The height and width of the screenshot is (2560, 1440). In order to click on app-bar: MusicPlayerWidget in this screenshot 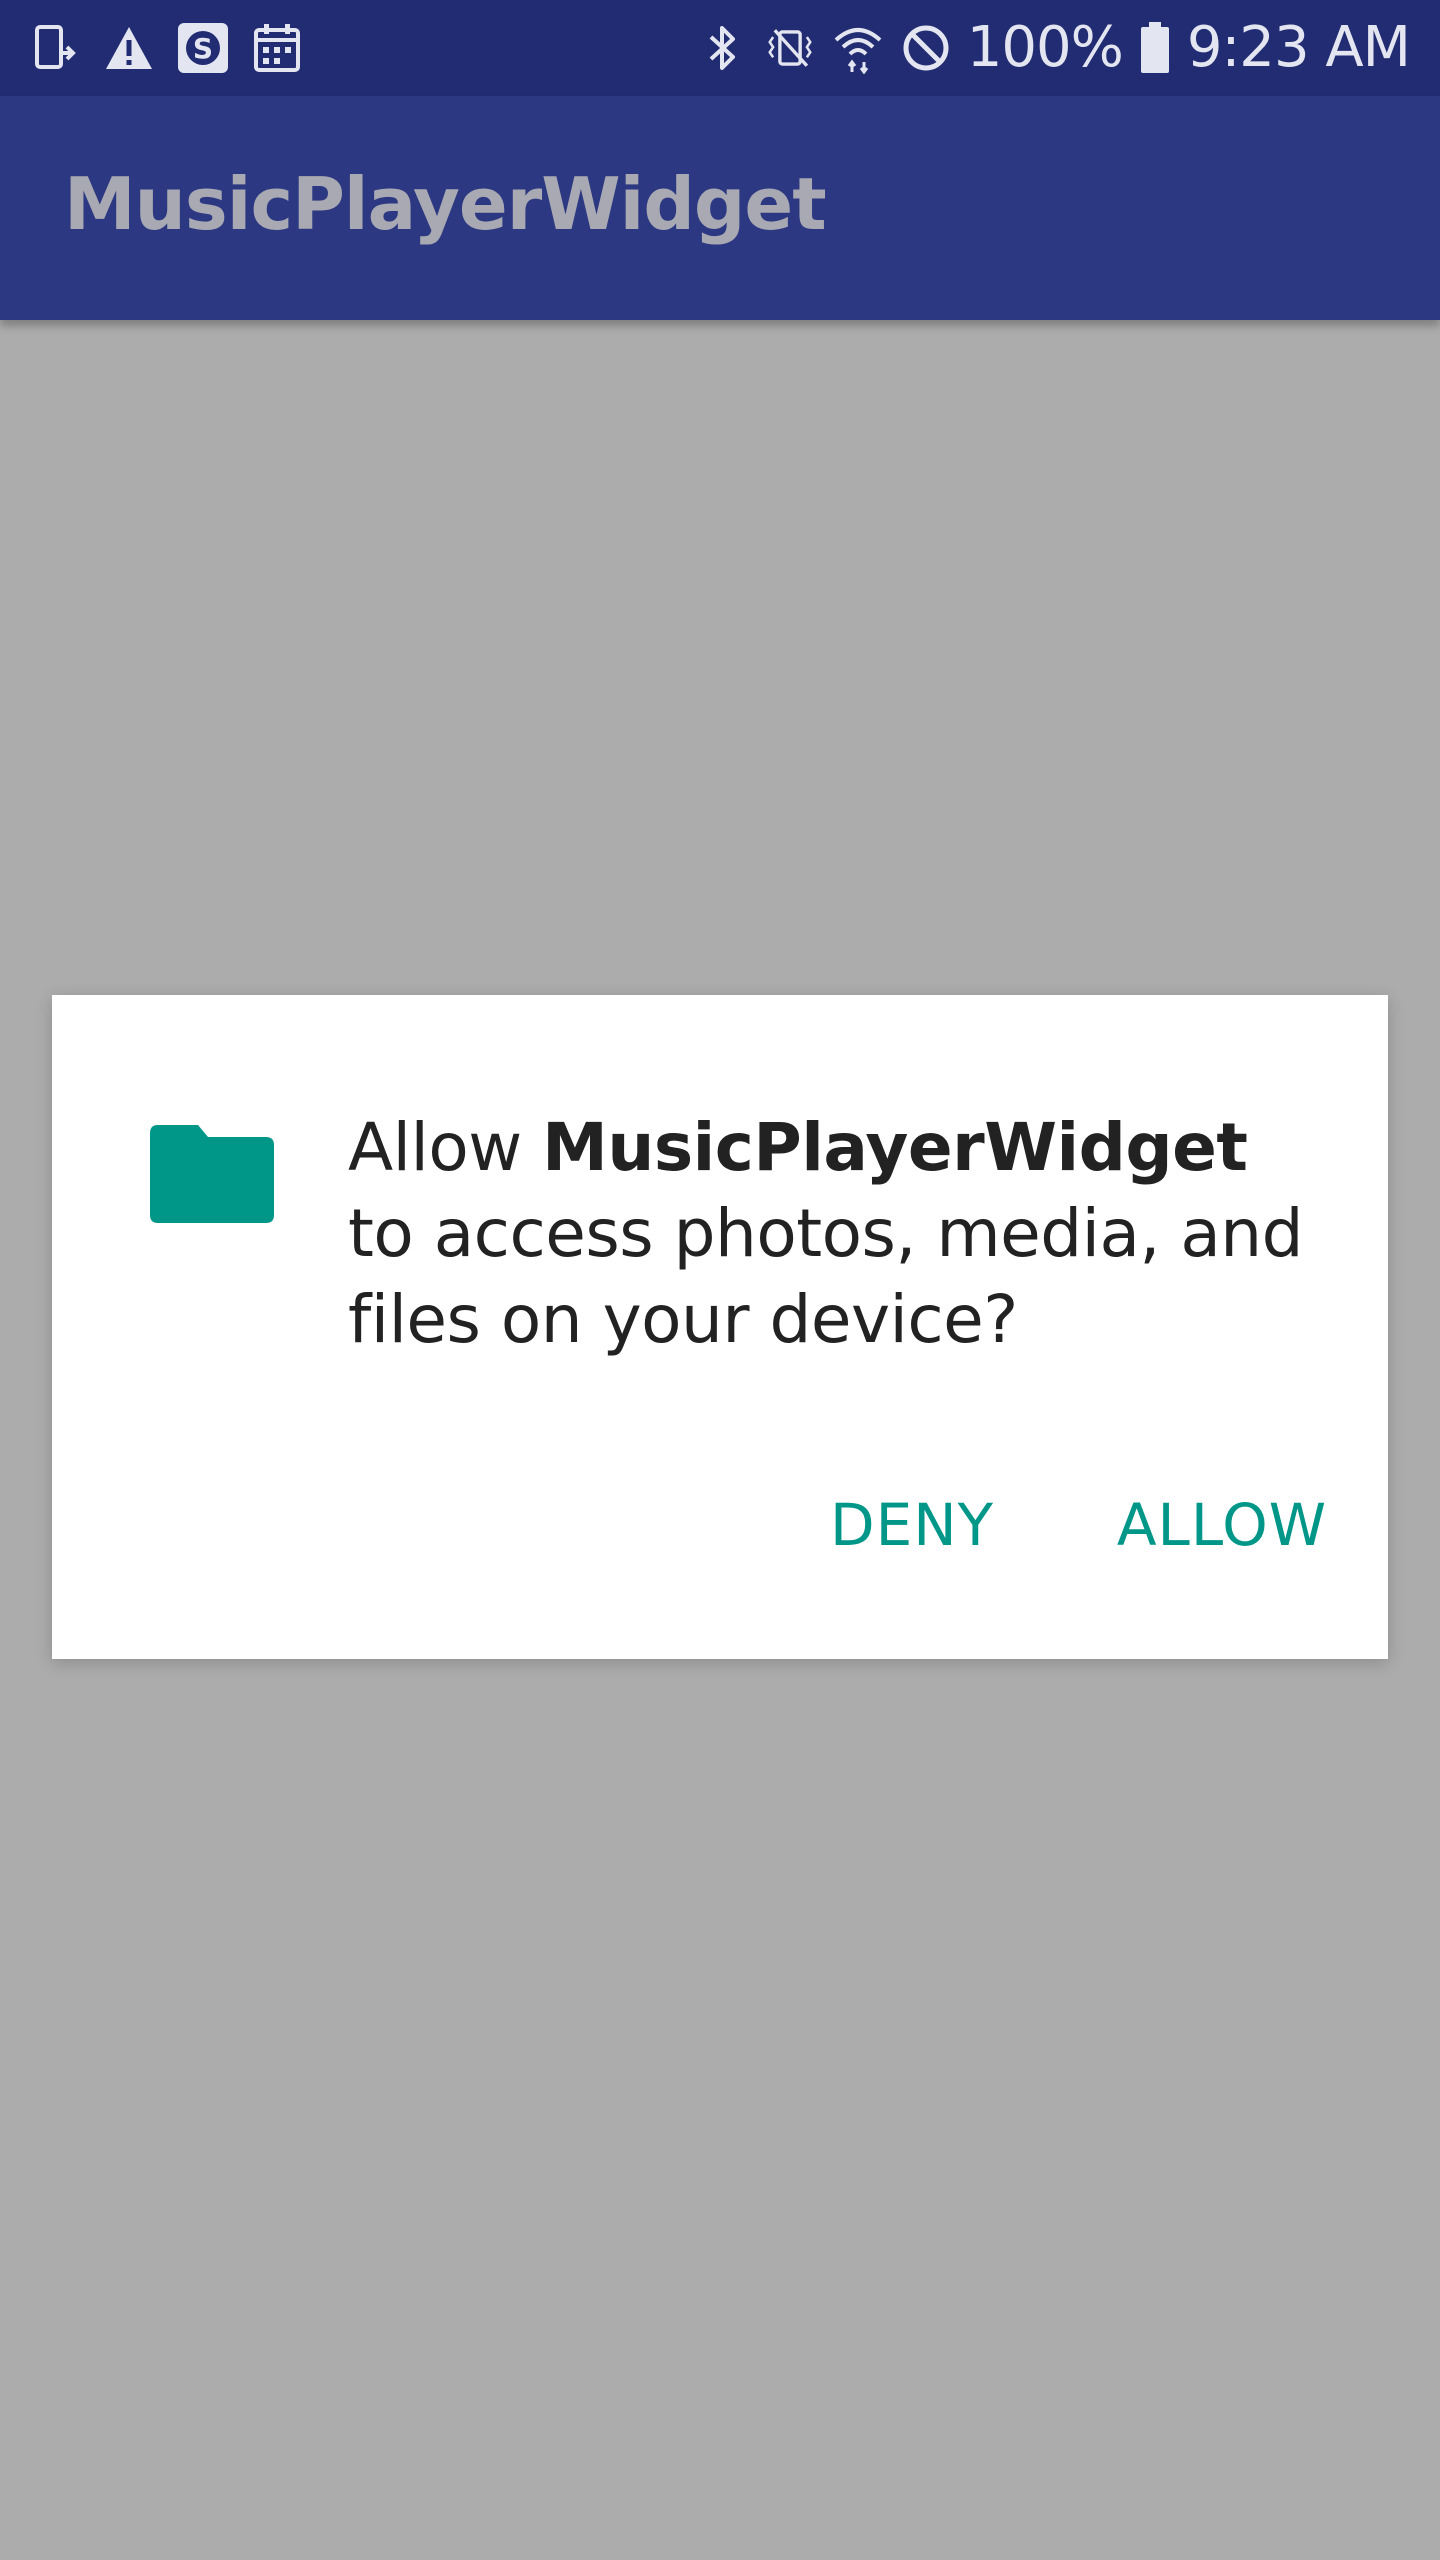, I will do `click(720, 208)`.